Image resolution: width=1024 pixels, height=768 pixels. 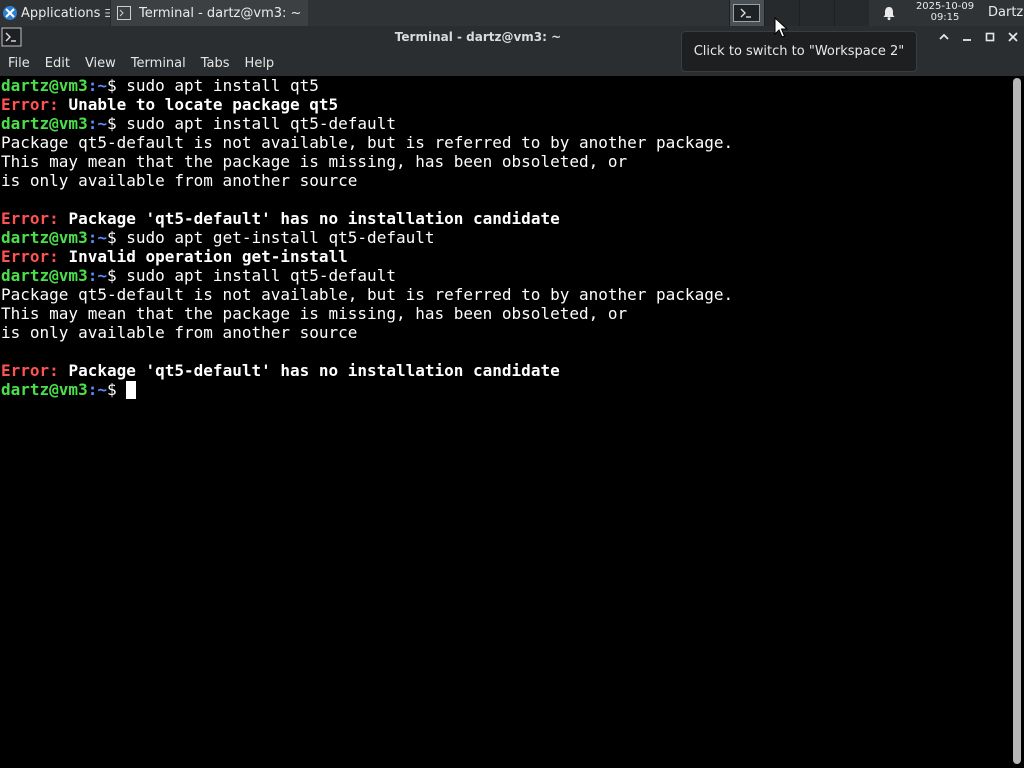 I want to click on workspace-4-button, so click(x=851, y=13).